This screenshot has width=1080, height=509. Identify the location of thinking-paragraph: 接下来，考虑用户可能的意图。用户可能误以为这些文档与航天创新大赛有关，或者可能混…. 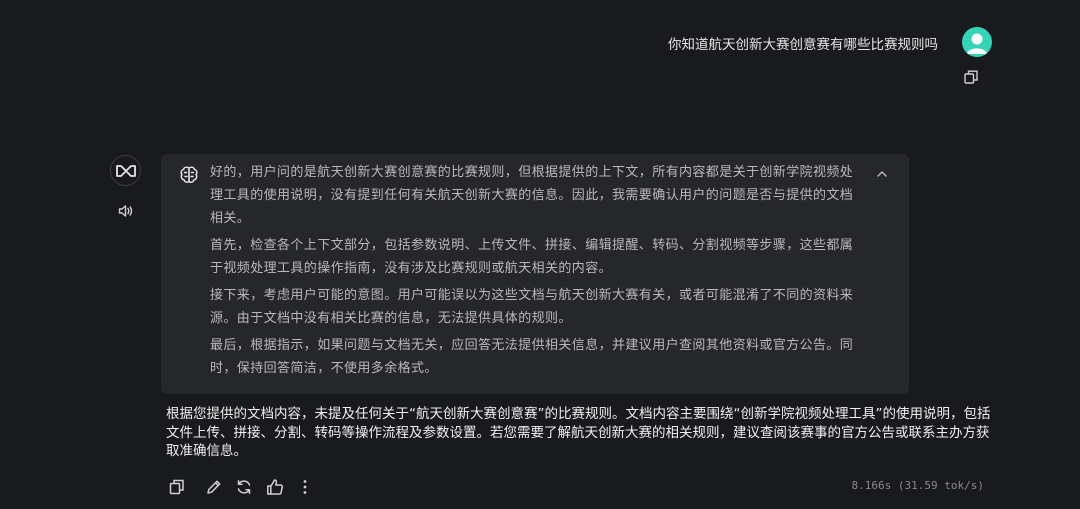
(532, 307).